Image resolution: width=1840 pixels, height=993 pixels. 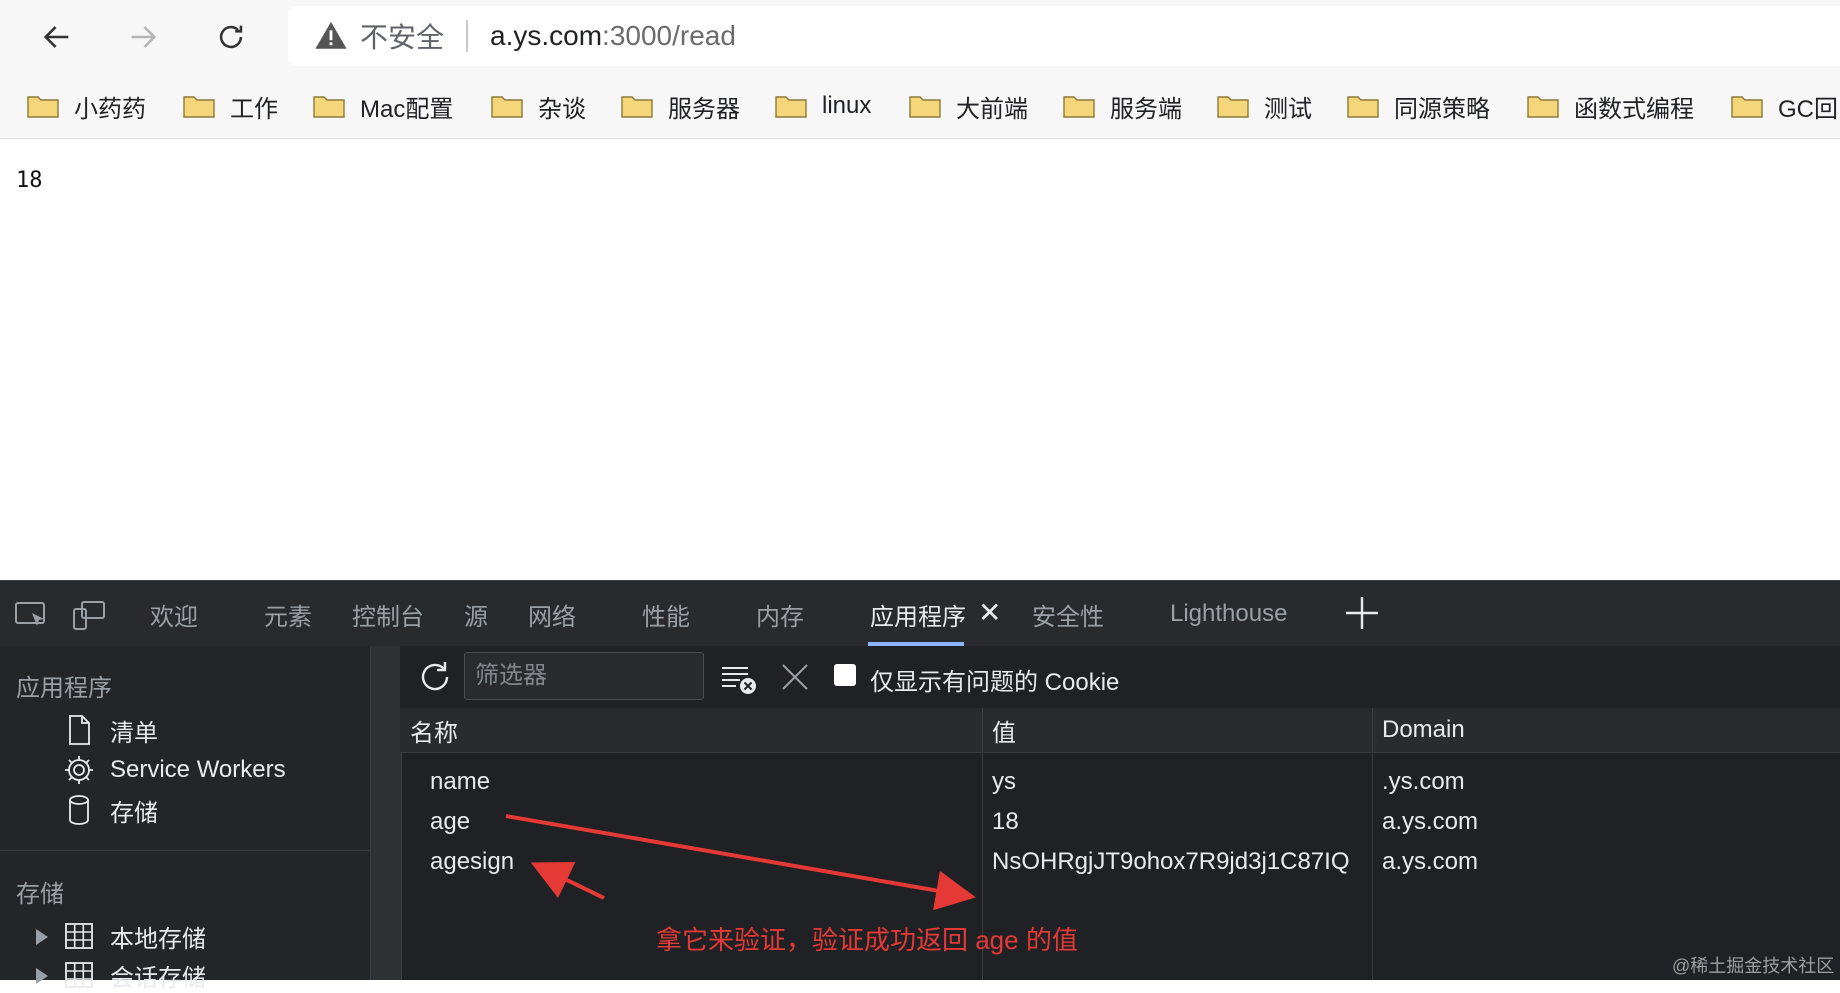 What do you see at coordinates (185, 819) in the screenshot?
I see `application-sidebar: 应用程序 清单 Service Workers 存储 存储 本地存储 会话存储` at bounding box center [185, 819].